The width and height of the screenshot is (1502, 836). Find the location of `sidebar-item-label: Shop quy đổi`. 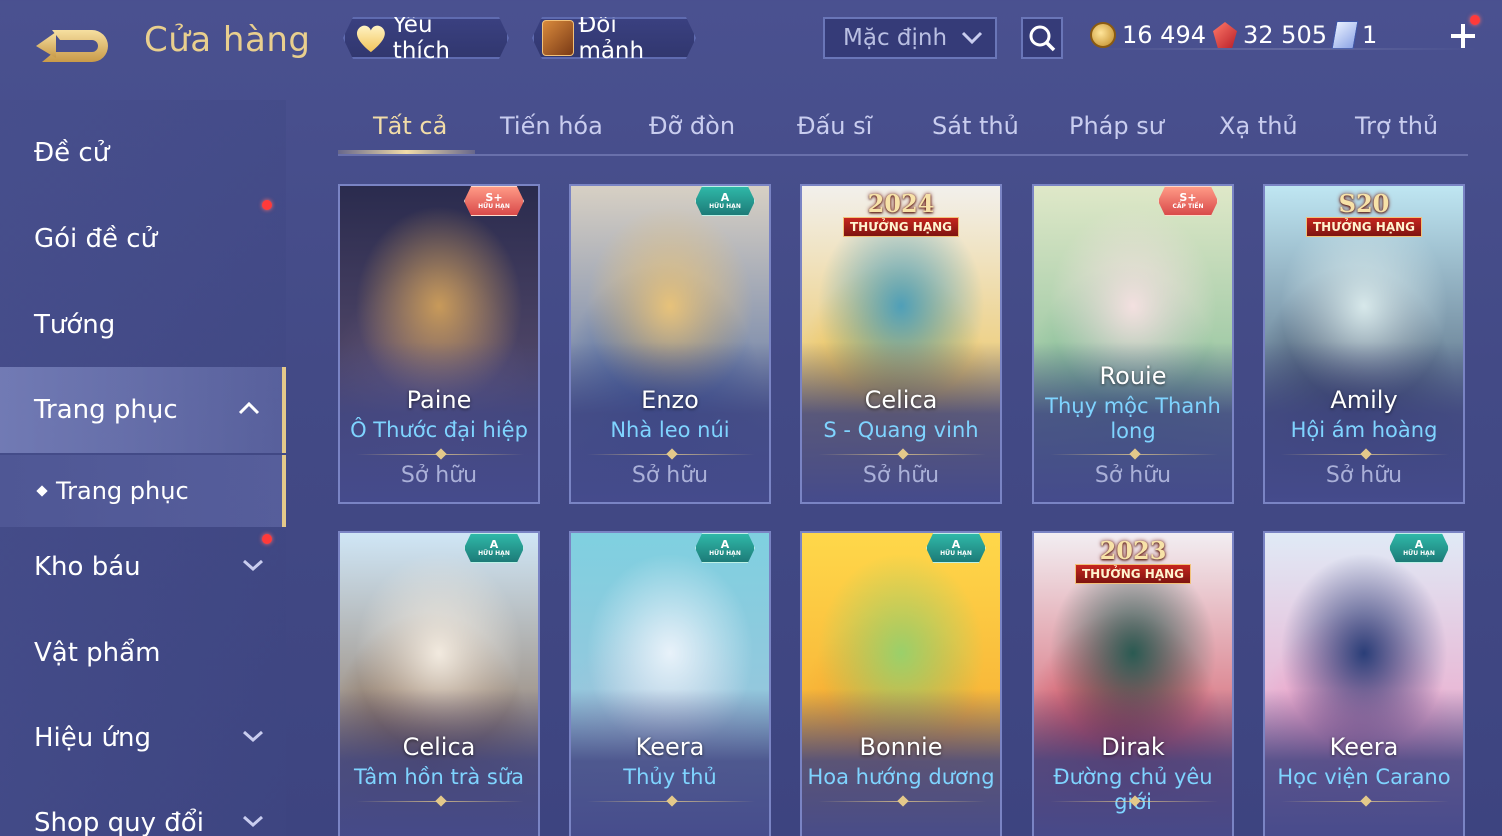

sidebar-item-label: Shop quy đổi is located at coordinates (119, 822).